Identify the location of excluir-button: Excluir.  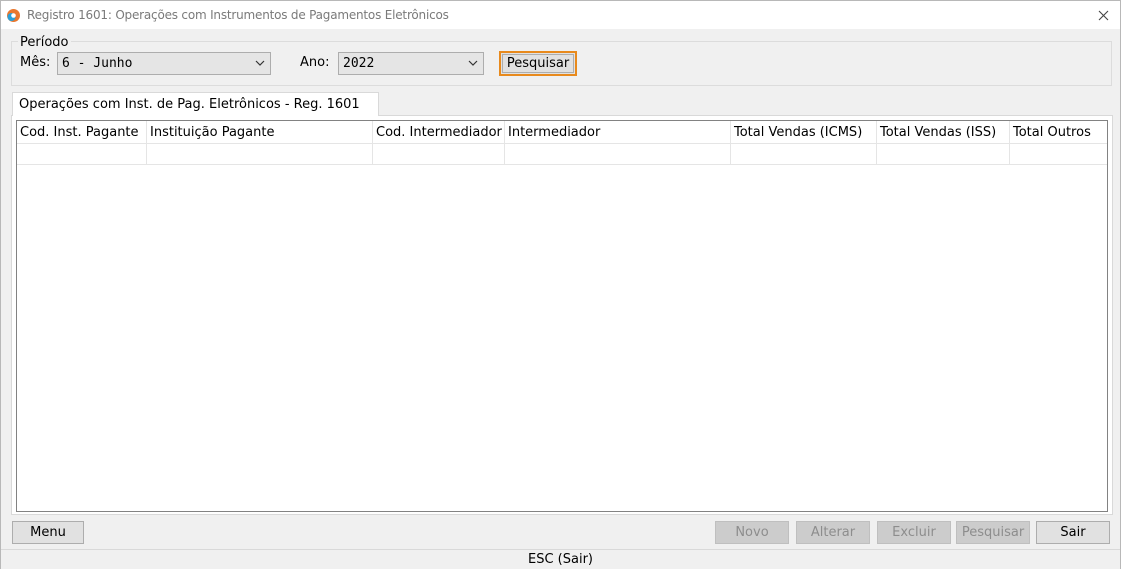
(914, 532).